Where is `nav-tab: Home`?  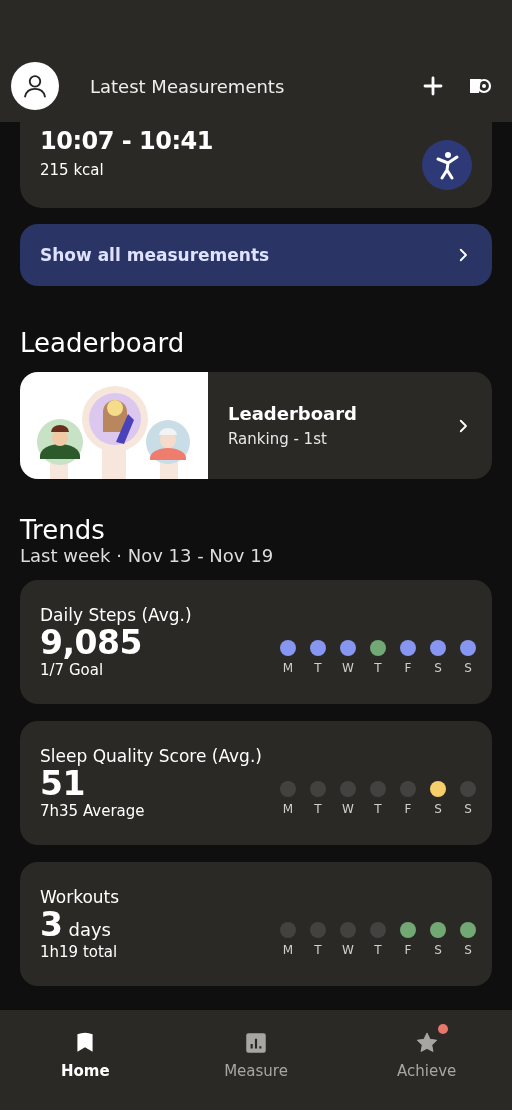
nav-tab: Home is located at coordinates (85, 1050).